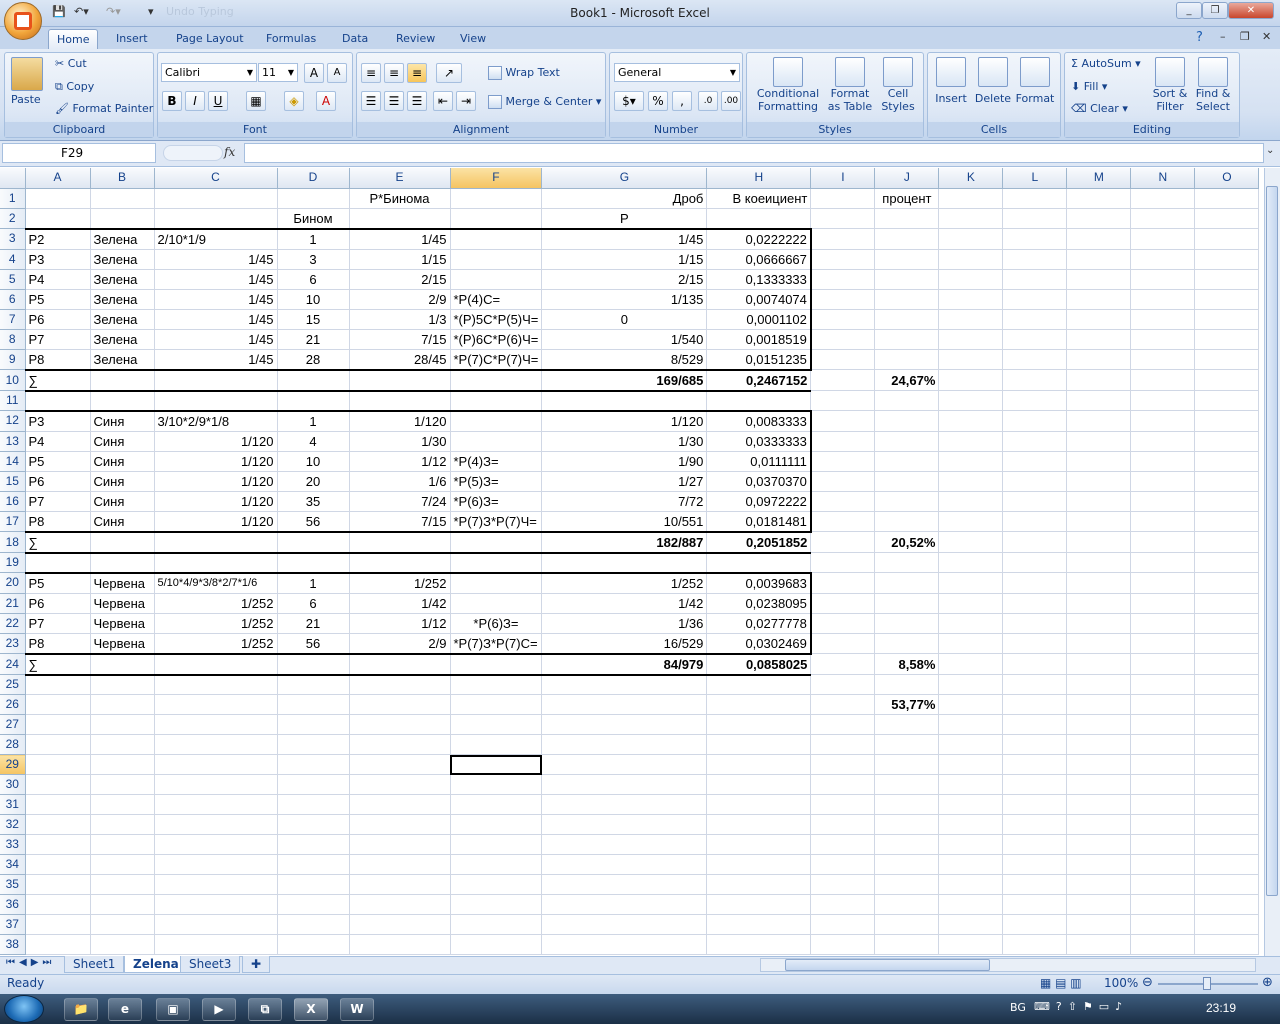  I want to click on bold-button: B, so click(172, 101).